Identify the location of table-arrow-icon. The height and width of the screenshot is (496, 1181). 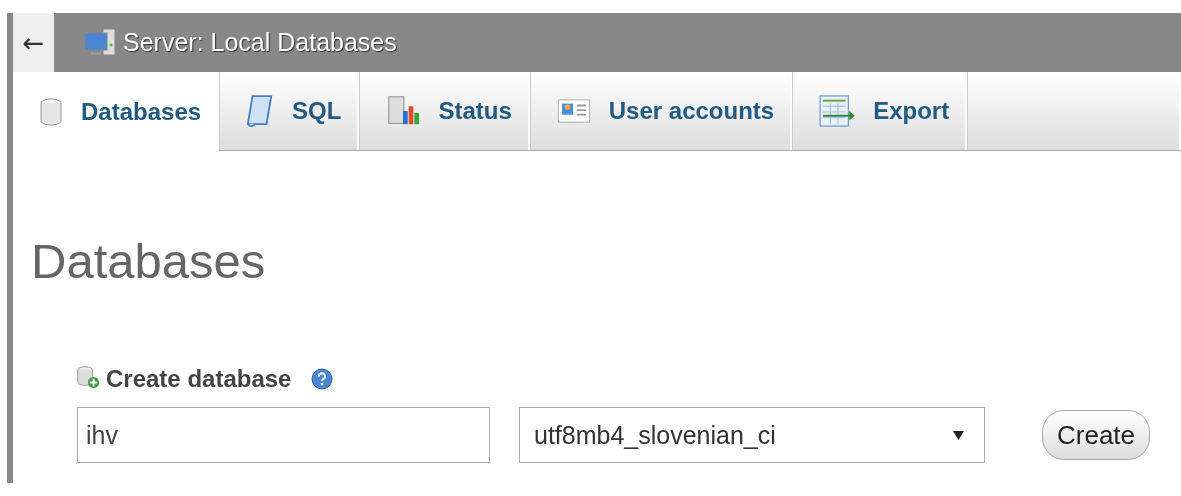
(837, 111).